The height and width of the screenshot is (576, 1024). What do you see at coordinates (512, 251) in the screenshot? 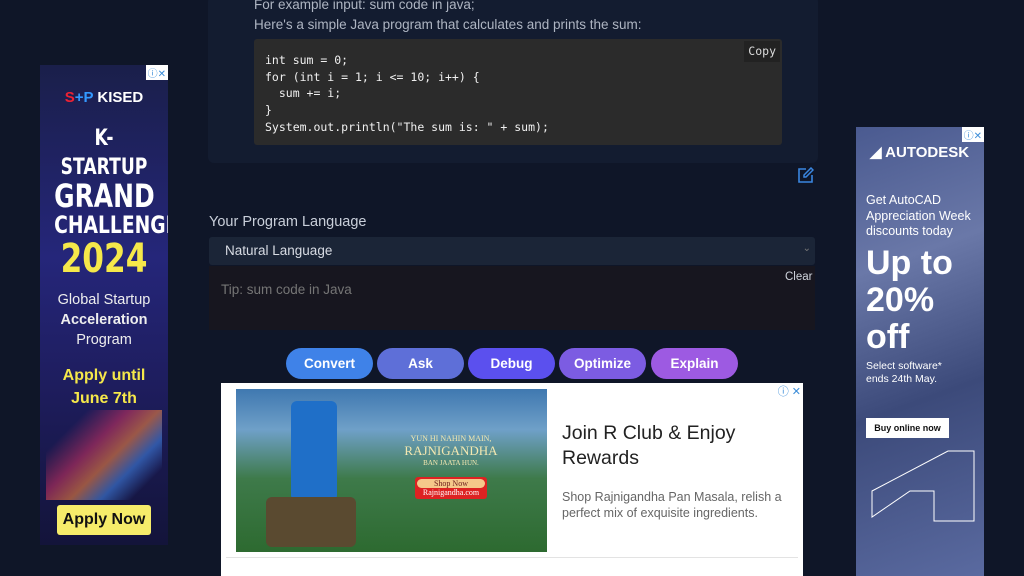
I see `language-select: Natural Language ⌄` at bounding box center [512, 251].